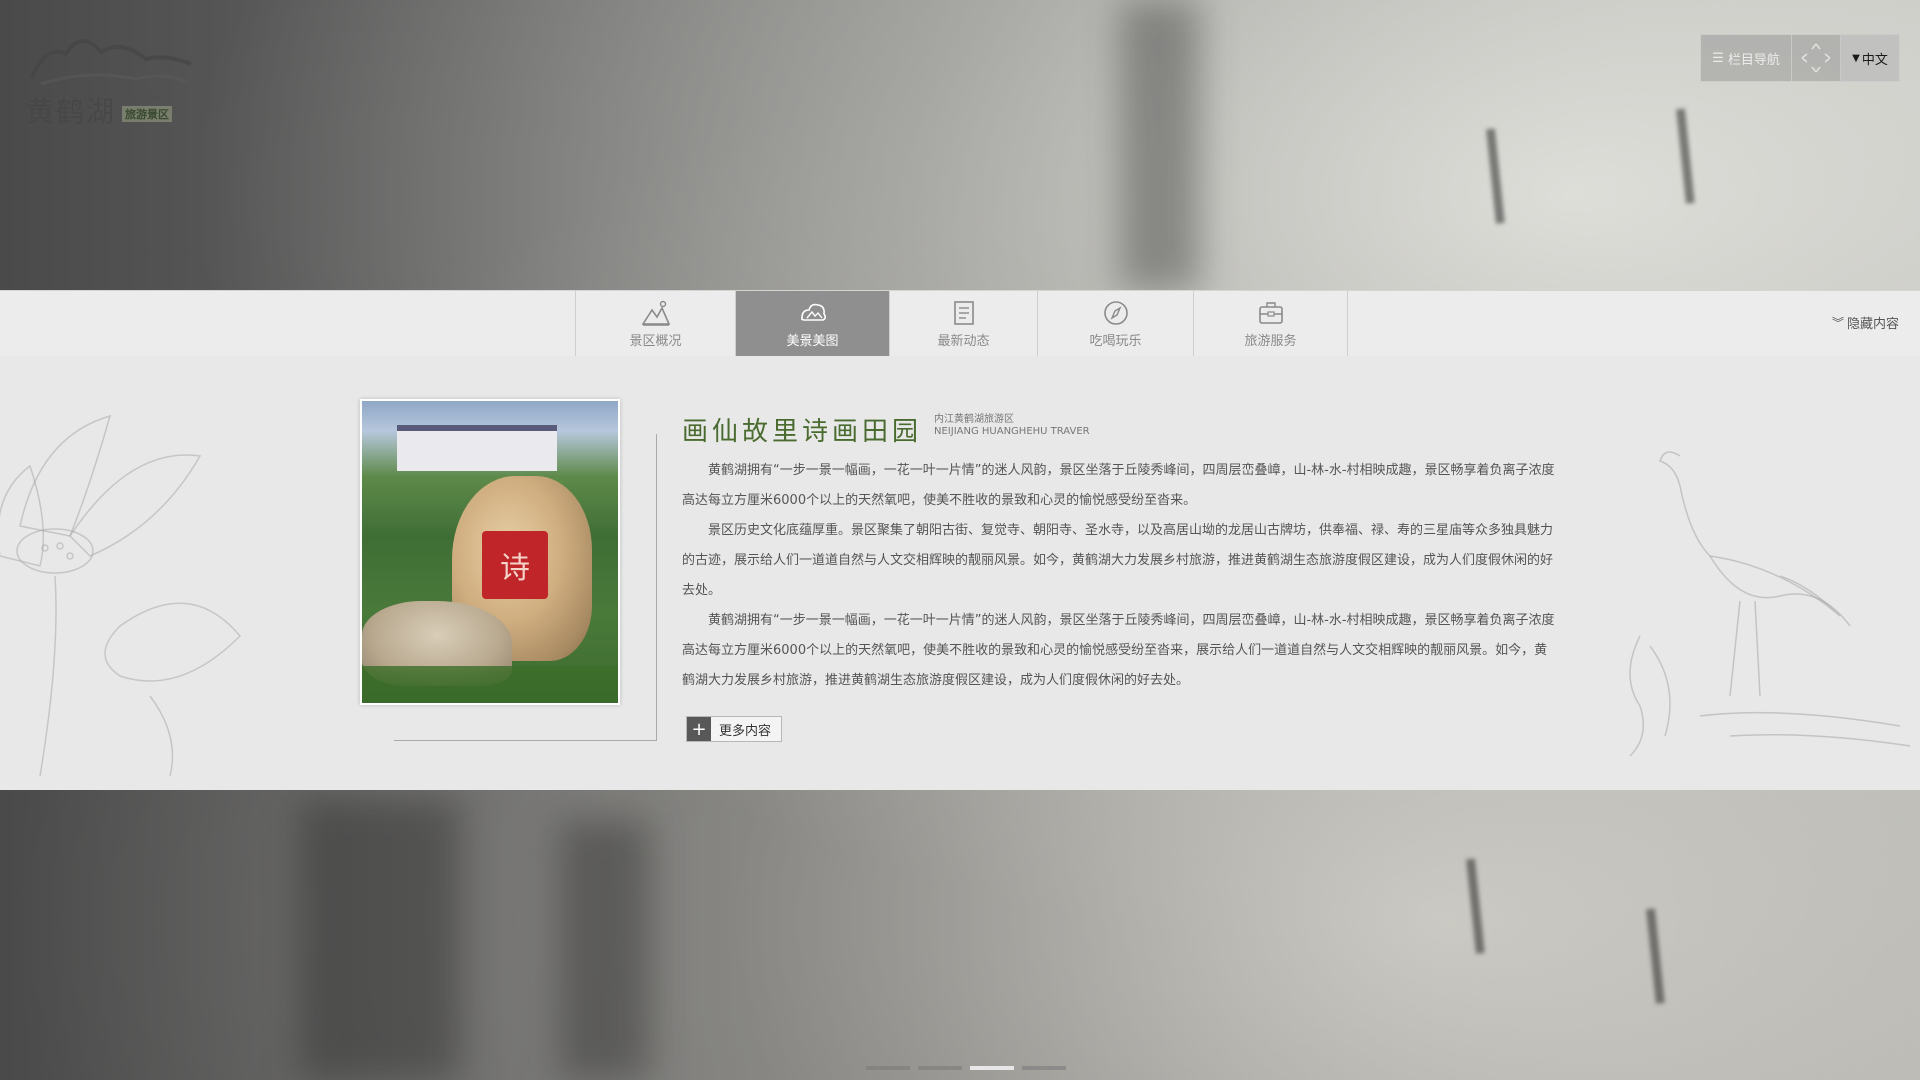 The height and width of the screenshot is (1080, 1920). I want to click on tab-label: 旅游服务, so click(1270, 341).